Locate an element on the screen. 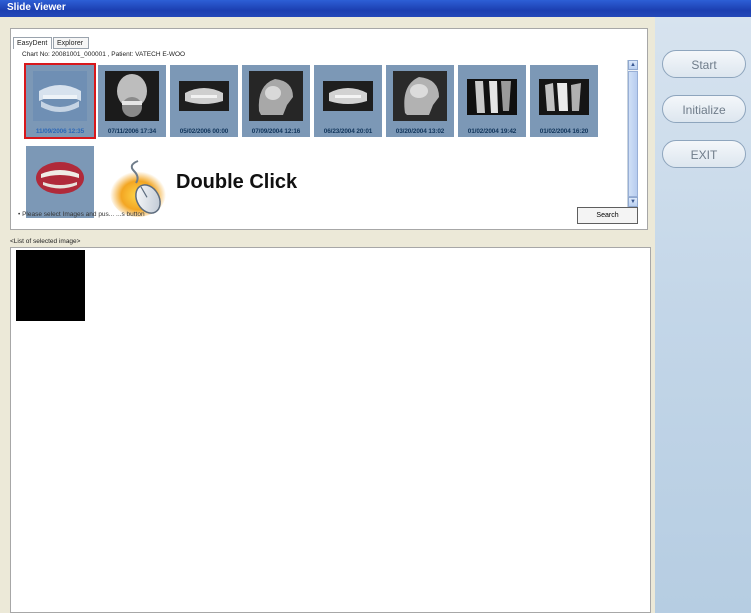 This screenshot has height=613, width=751. thumbnail-item: 05/02/2006 00:00 is located at coordinates (204, 101).